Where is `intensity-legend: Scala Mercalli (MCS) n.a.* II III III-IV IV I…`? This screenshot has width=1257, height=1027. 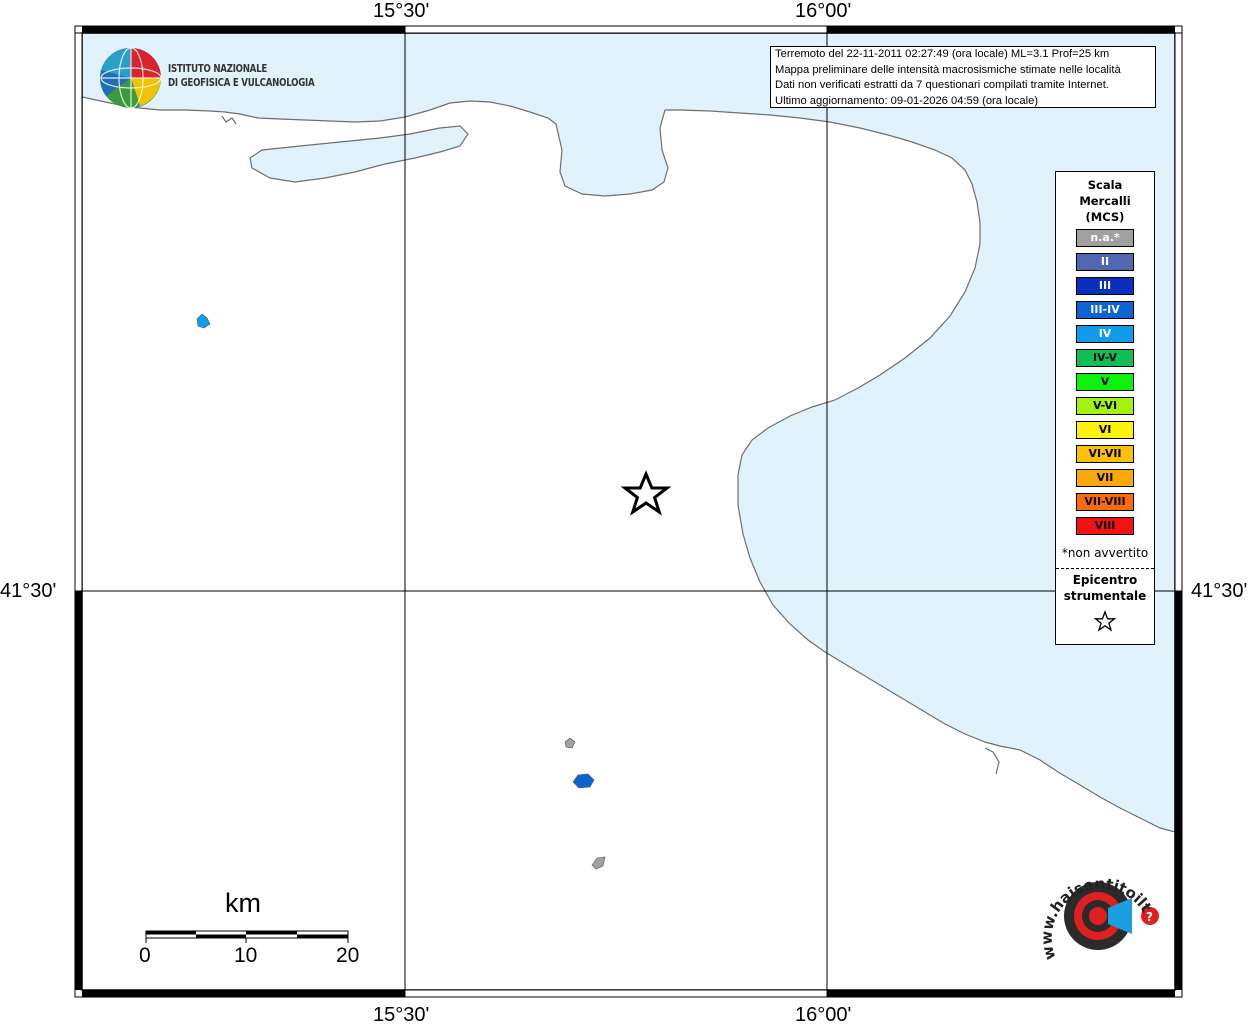 intensity-legend: Scala Mercalli (MCS) n.a.* II III III-IV IV I… is located at coordinates (1105, 408).